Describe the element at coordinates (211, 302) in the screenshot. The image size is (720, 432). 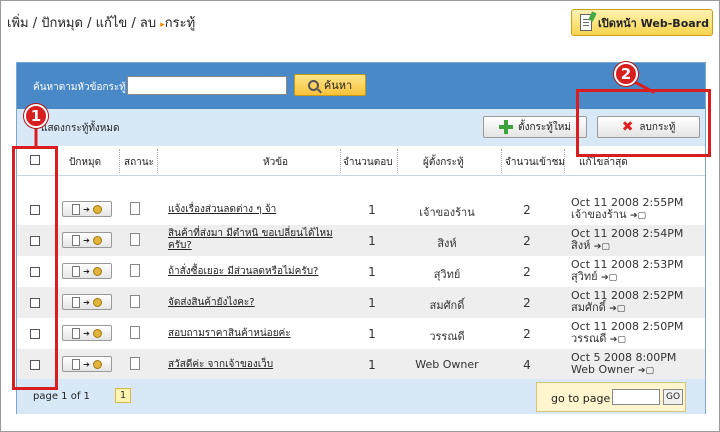
I see `topic-title: จัดส่งสินค้ายังไงคะ?` at that location.